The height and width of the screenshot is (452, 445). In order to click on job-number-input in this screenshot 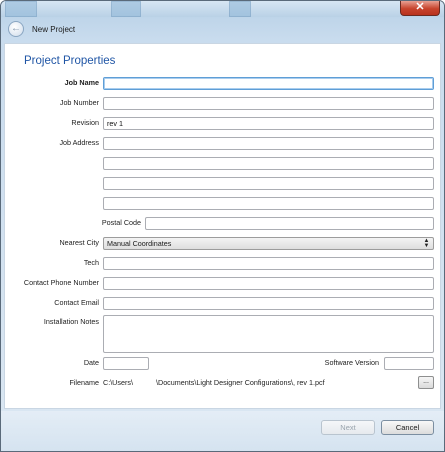, I will do `click(268, 103)`.